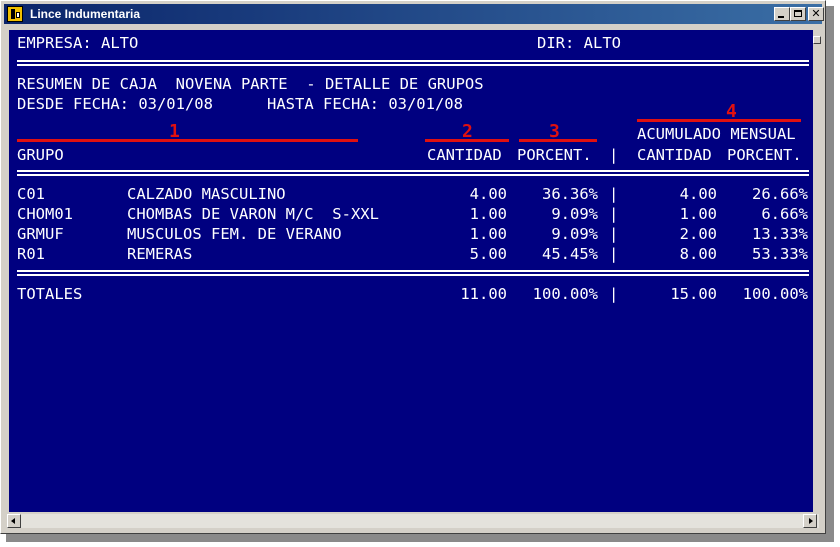 The height and width of the screenshot is (547, 840). I want to click on close-icon: ✕, so click(816, 13).